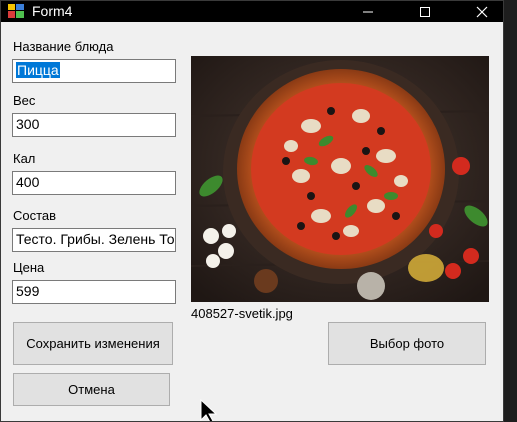 Image resolution: width=517 pixels, height=422 pixels. What do you see at coordinates (29, 267) in the screenshot?
I see `price-label: Цена` at bounding box center [29, 267].